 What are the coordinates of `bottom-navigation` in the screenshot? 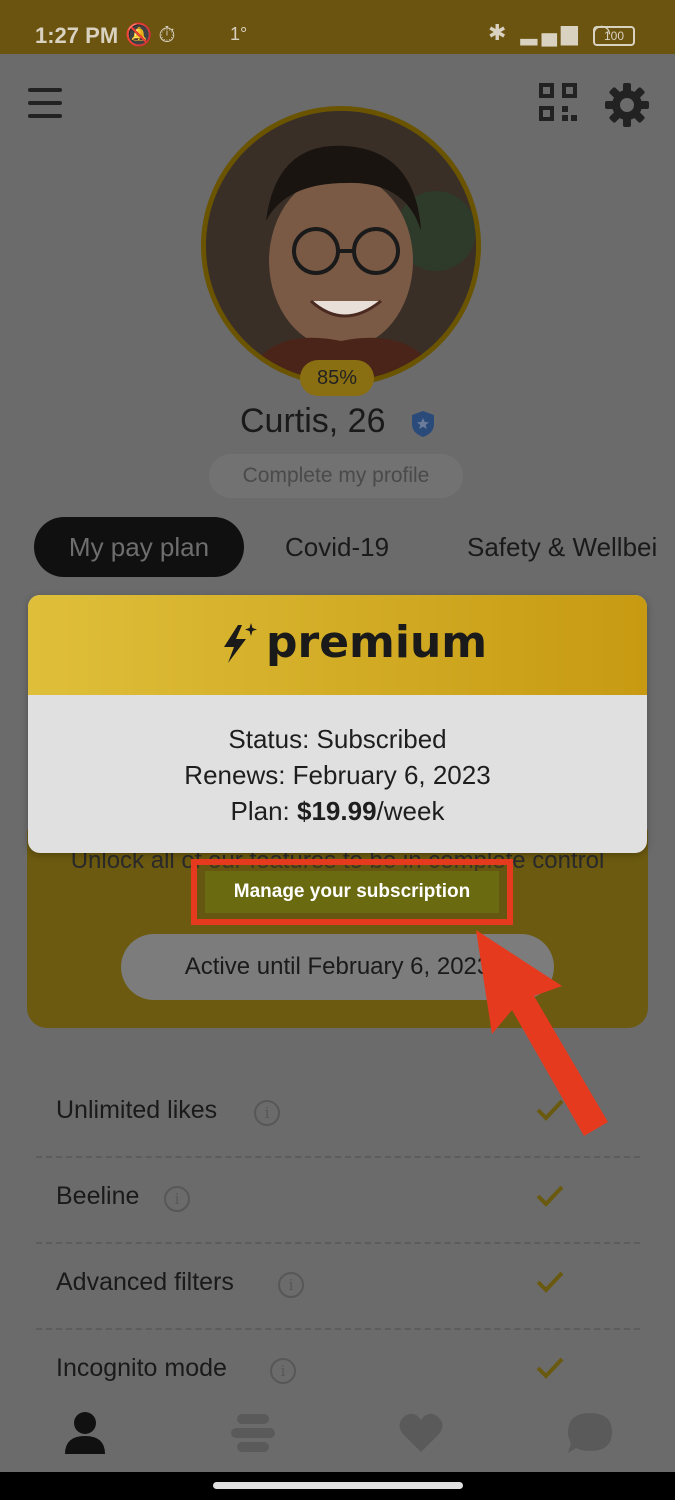 It's located at (337, 1437).